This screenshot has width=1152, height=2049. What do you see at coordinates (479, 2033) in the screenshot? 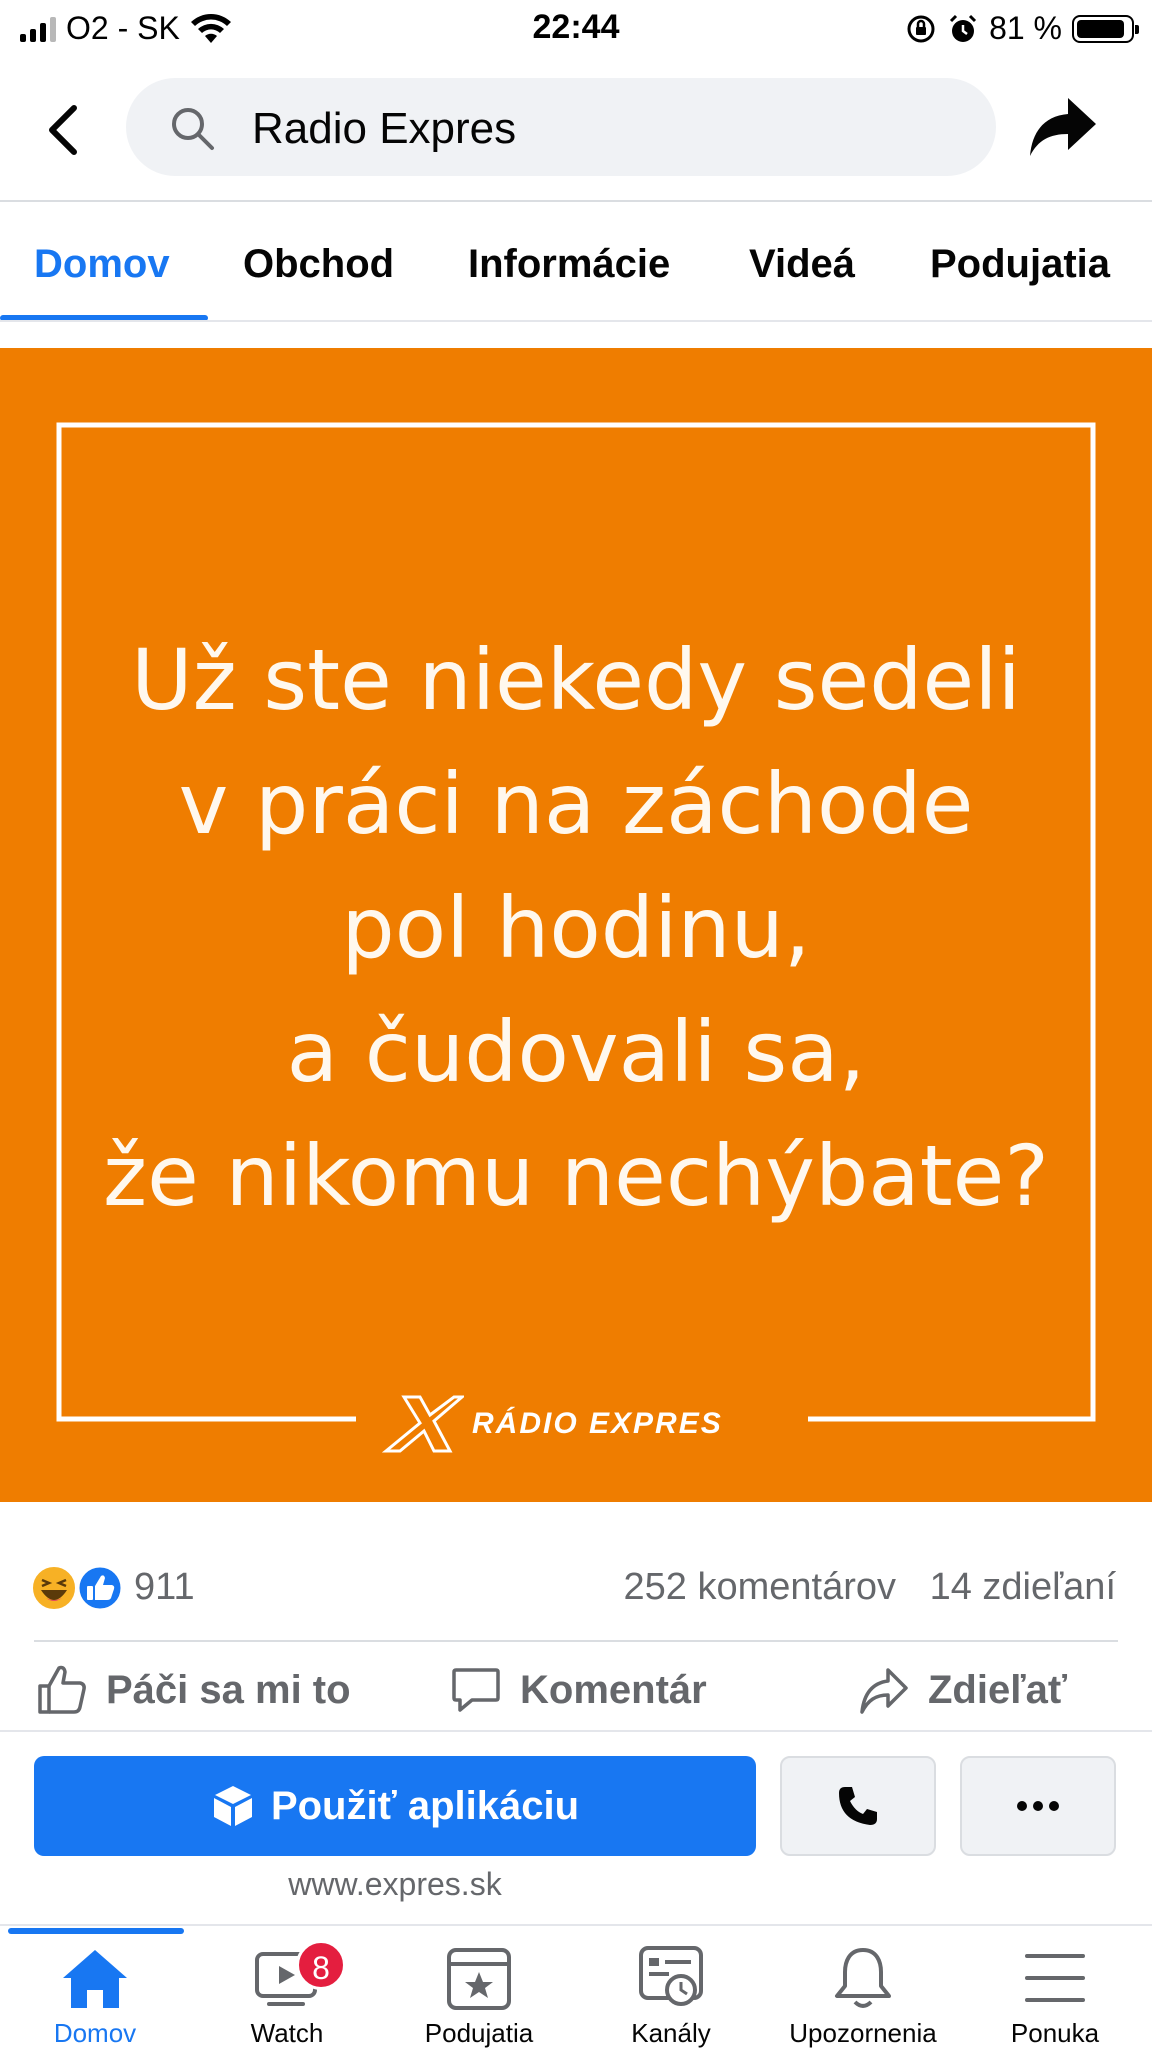
I see `nav-label: Podujatia` at bounding box center [479, 2033].